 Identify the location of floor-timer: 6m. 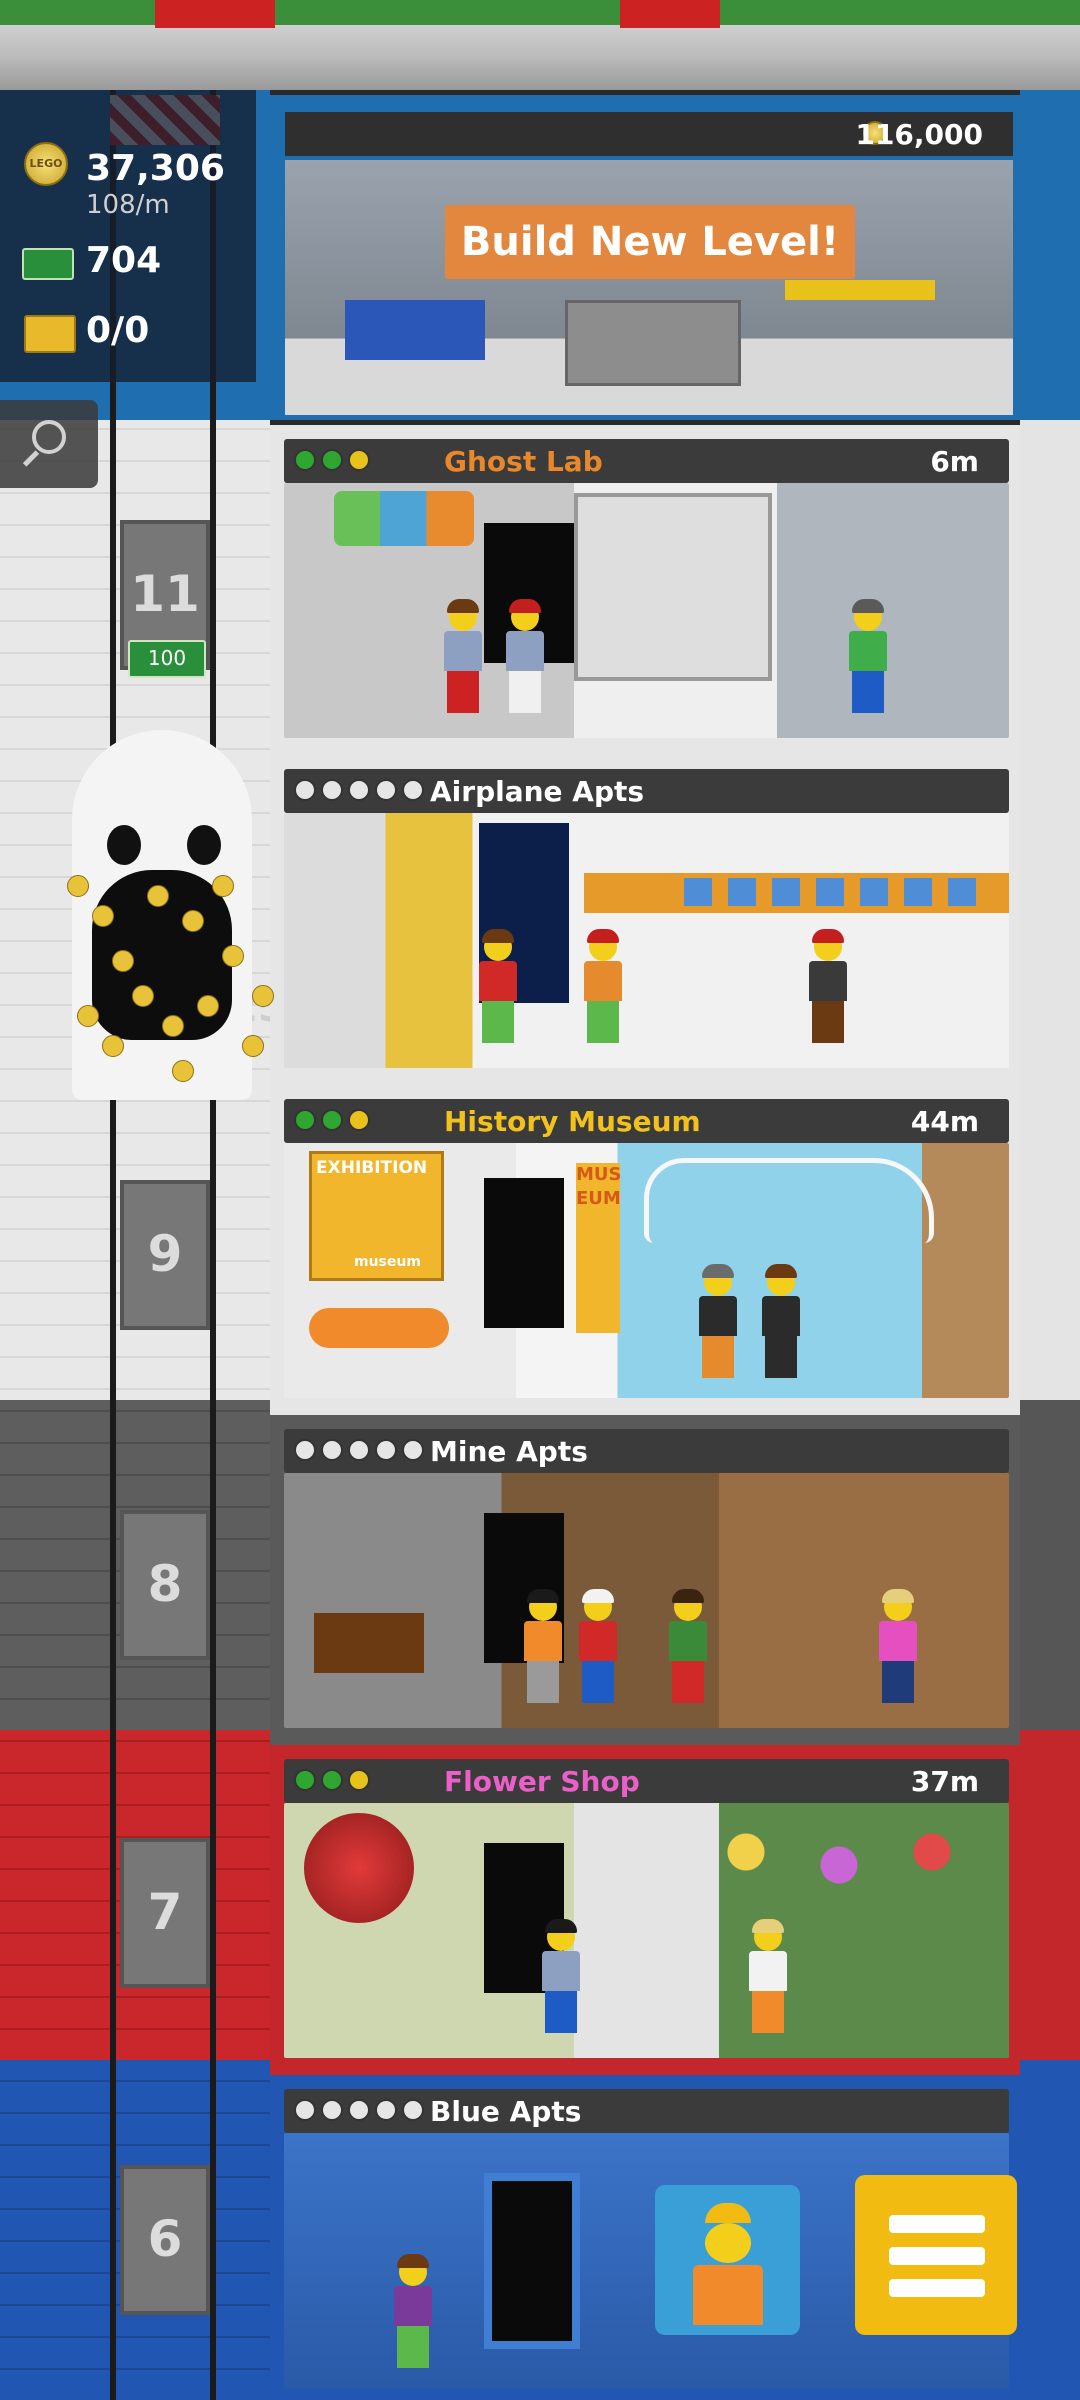
(954, 461).